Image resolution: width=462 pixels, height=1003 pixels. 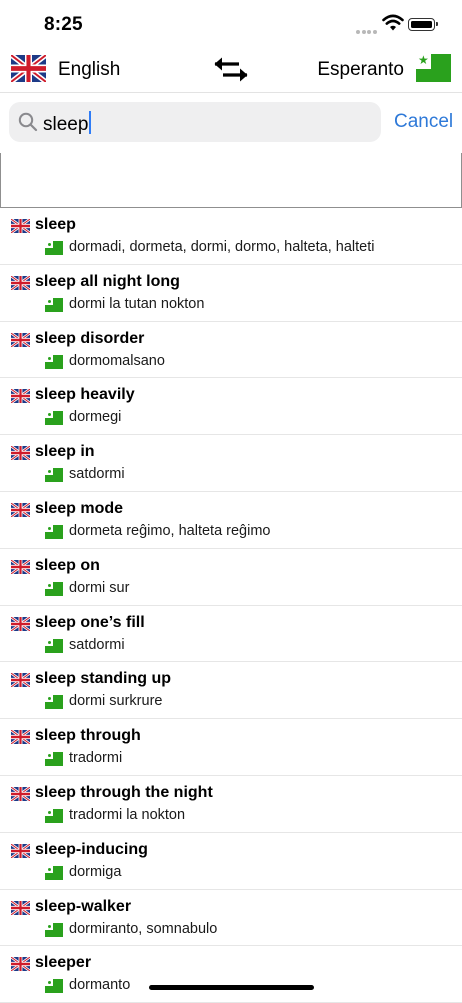 What do you see at coordinates (90, 622) in the screenshot?
I see `entry-term: sleep one’s fill` at bounding box center [90, 622].